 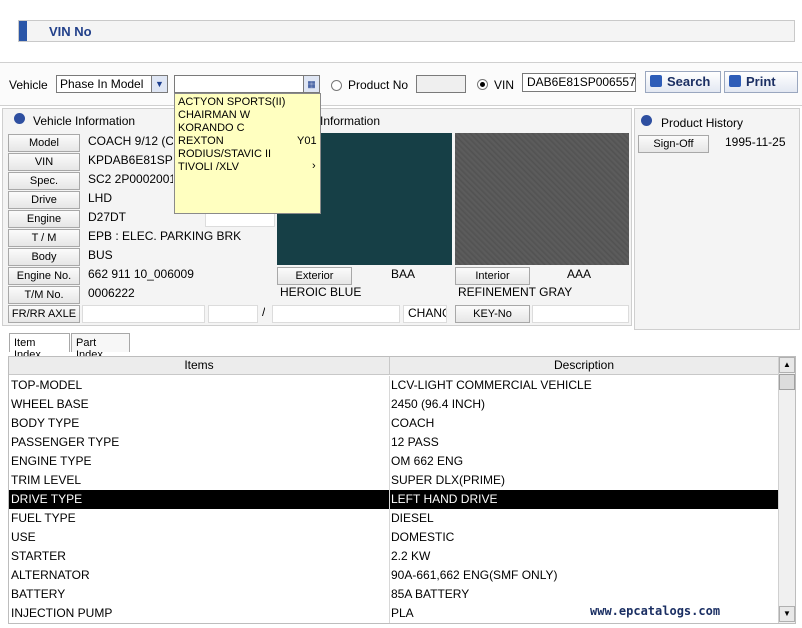 I want to click on row-description: 2450 (96.4 INCH), so click(x=438, y=404).